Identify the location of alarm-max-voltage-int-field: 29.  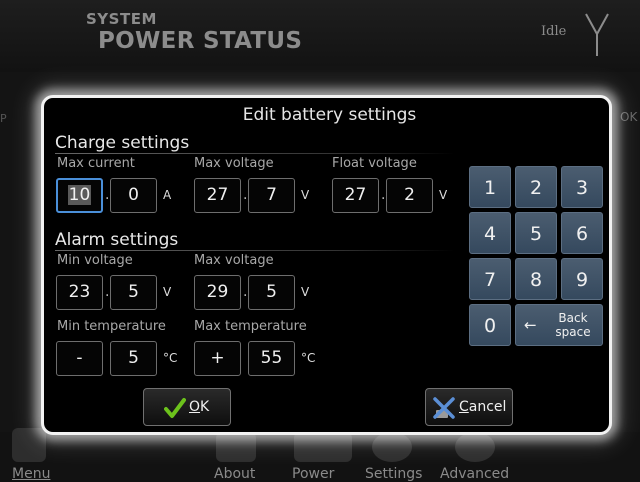
(217, 292).